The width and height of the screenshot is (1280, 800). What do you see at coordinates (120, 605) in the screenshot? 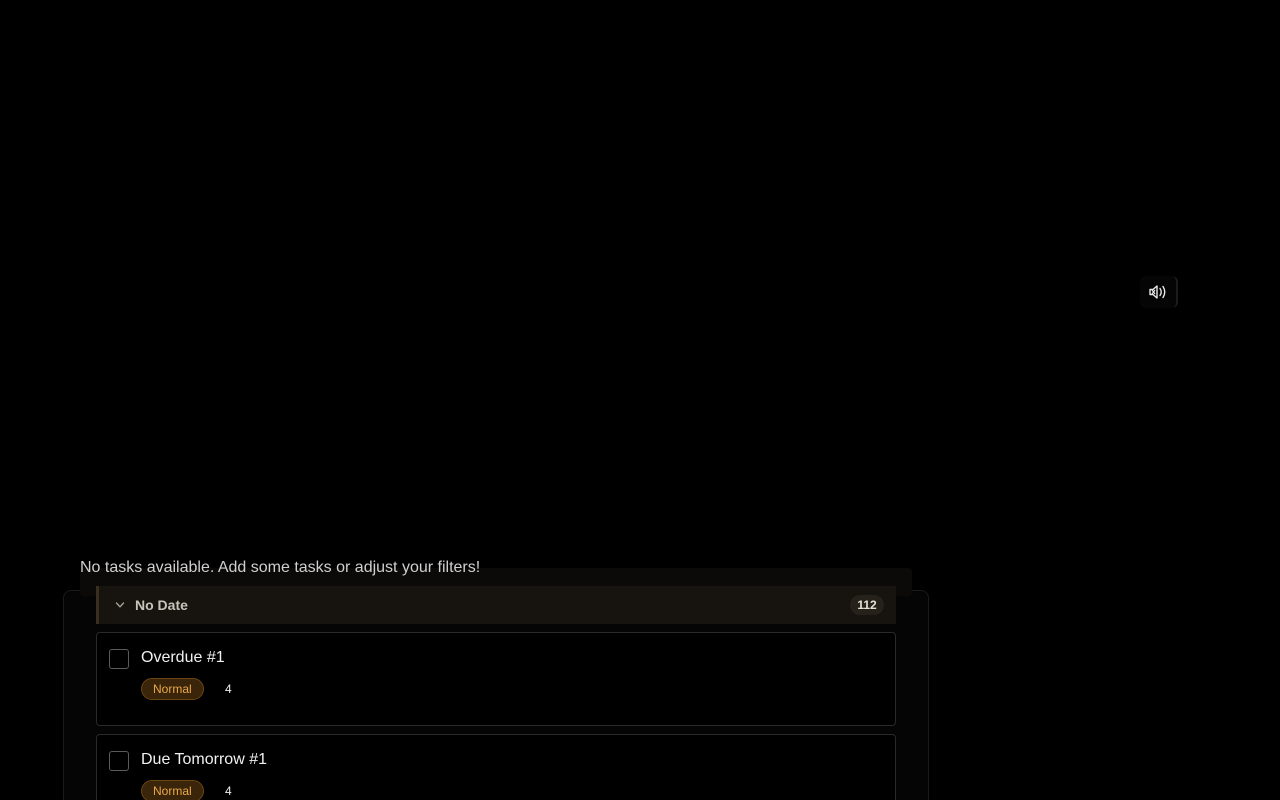
I see `chevron-down-icon` at bounding box center [120, 605].